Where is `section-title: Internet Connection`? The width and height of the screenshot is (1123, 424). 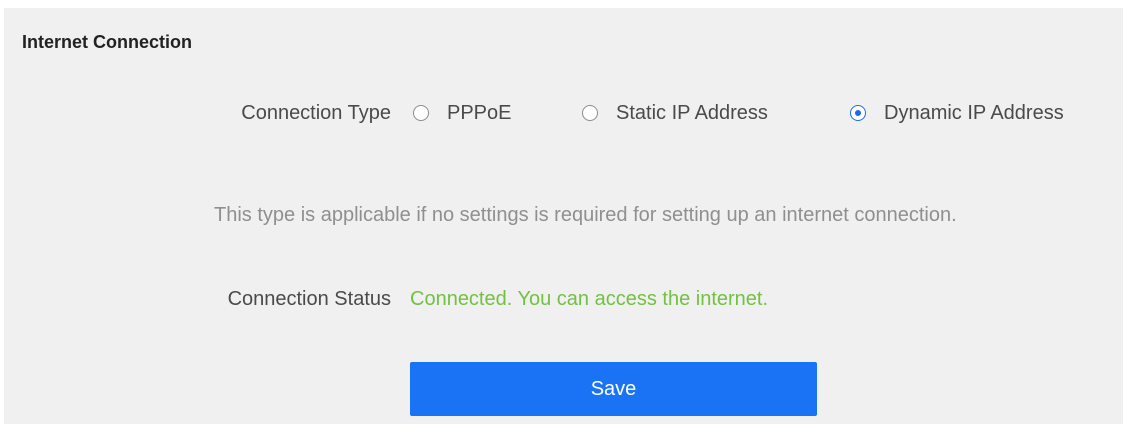
section-title: Internet Connection is located at coordinates (107, 42).